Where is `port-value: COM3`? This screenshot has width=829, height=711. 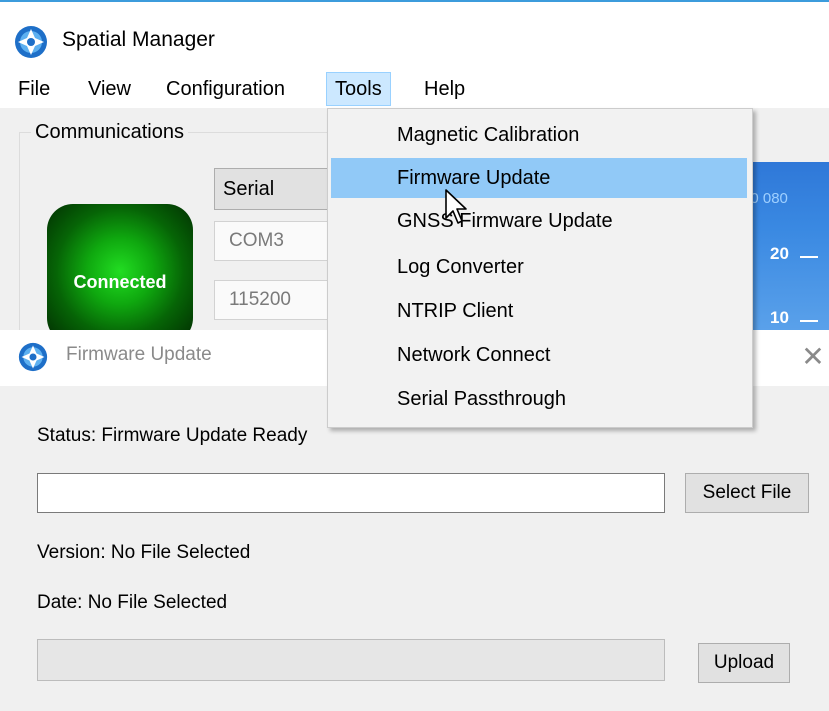
port-value: COM3 is located at coordinates (256, 240).